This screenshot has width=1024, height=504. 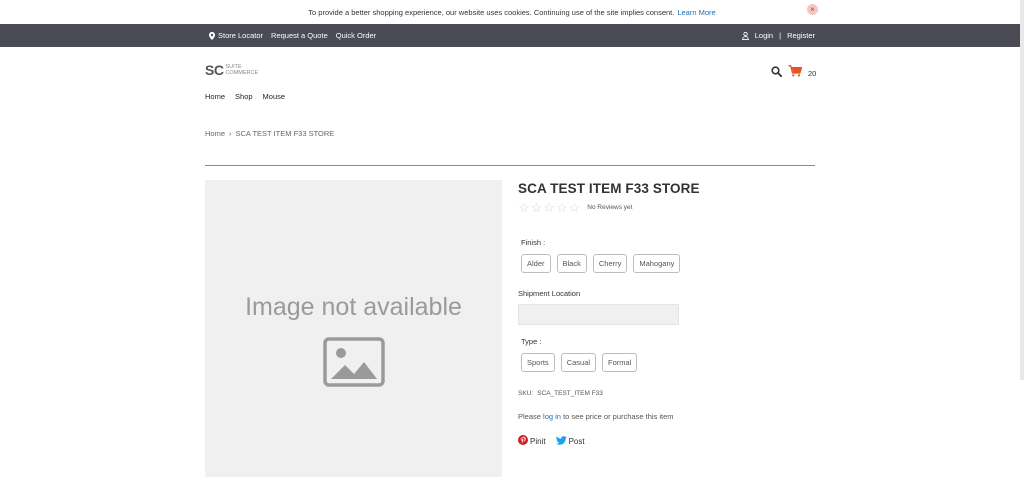 What do you see at coordinates (598, 314) in the screenshot?
I see `shipment-location-field` at bounding box center [598, 314].